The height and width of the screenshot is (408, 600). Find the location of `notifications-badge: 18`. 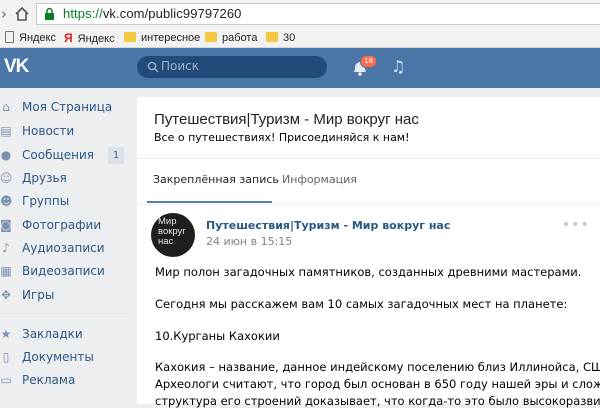

notifications-badge: 18 is located at coordinates (368, 61).